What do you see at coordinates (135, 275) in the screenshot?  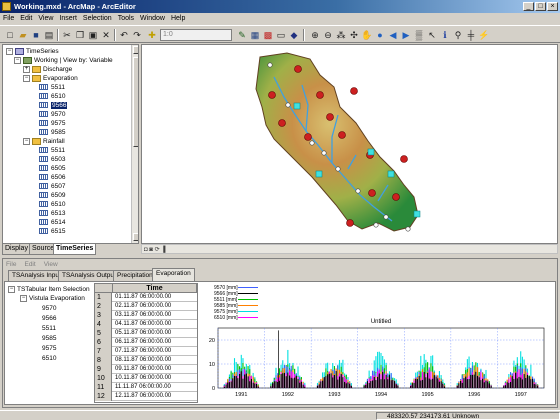 I see `tab-precipitation: Precipitation` at bounding box center [135, 275].